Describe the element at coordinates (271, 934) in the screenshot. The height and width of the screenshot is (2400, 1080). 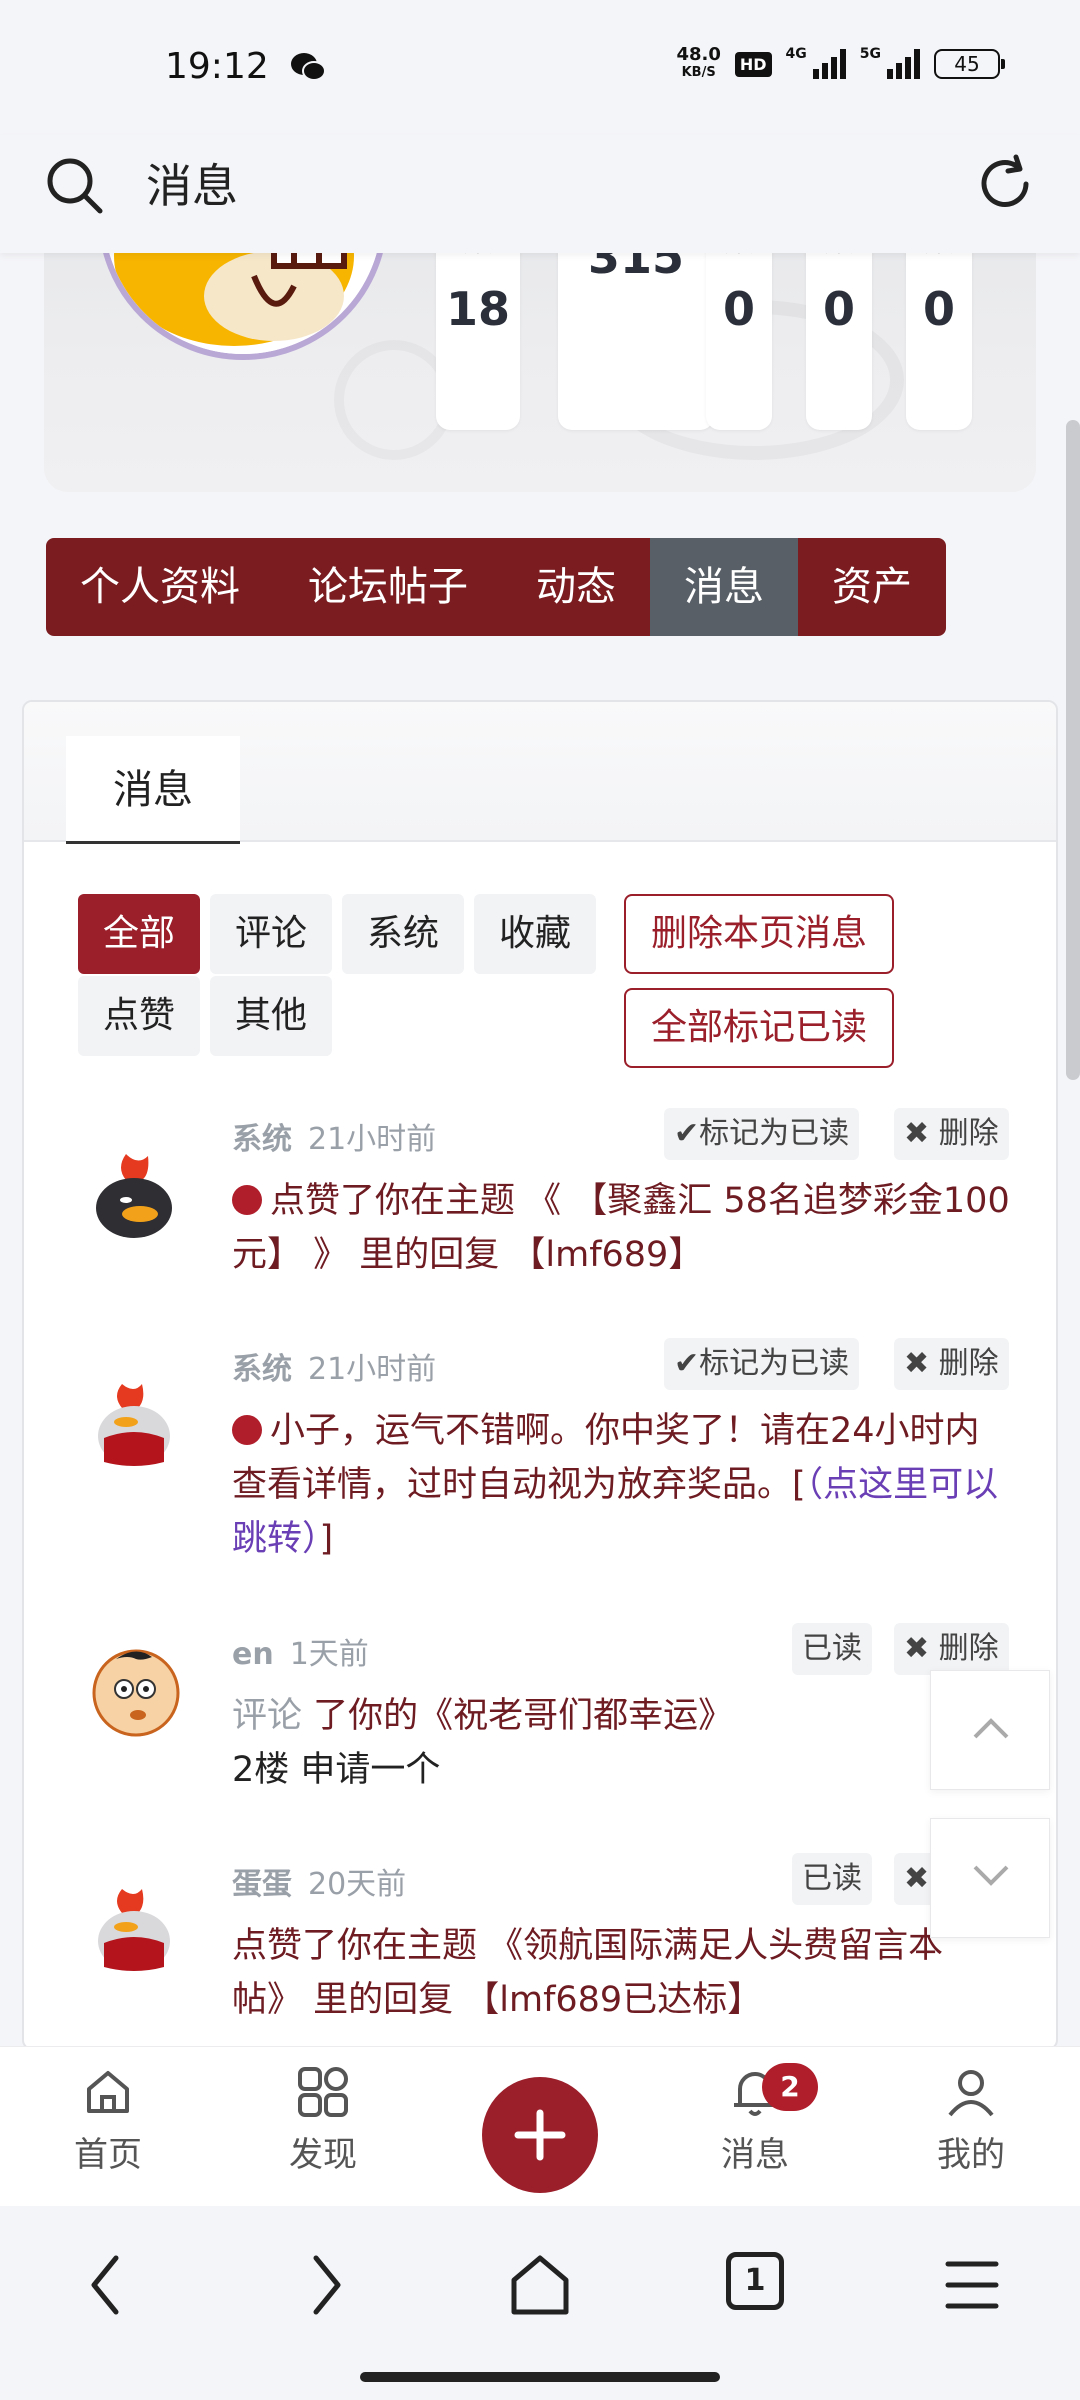
I see `filter-comments: 评论` at that location.